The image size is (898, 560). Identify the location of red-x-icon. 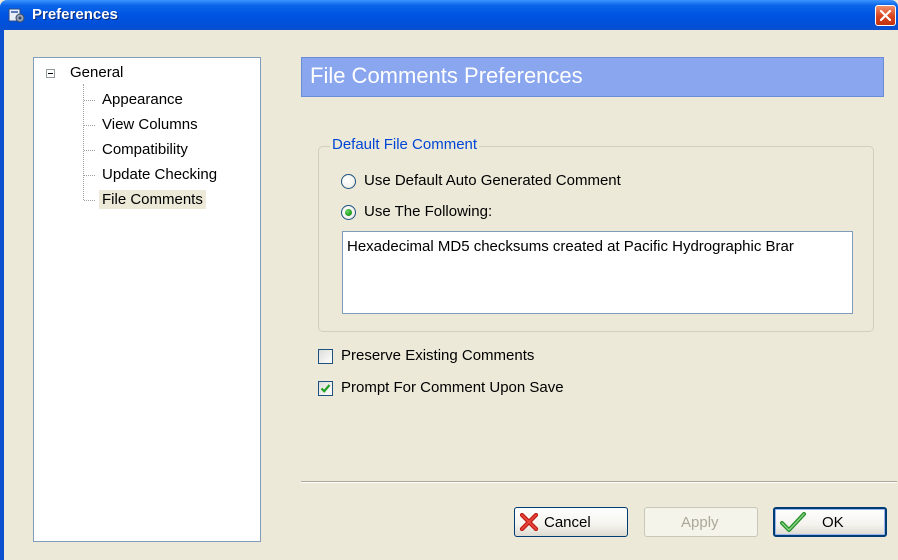
(529, 523).